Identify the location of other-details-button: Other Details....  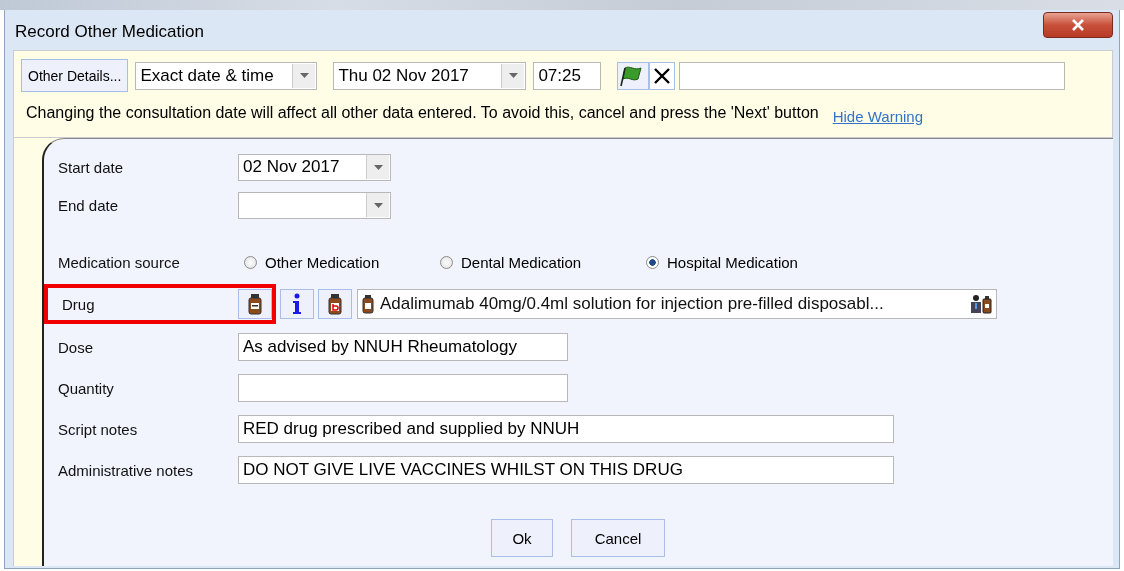
(75, 75).